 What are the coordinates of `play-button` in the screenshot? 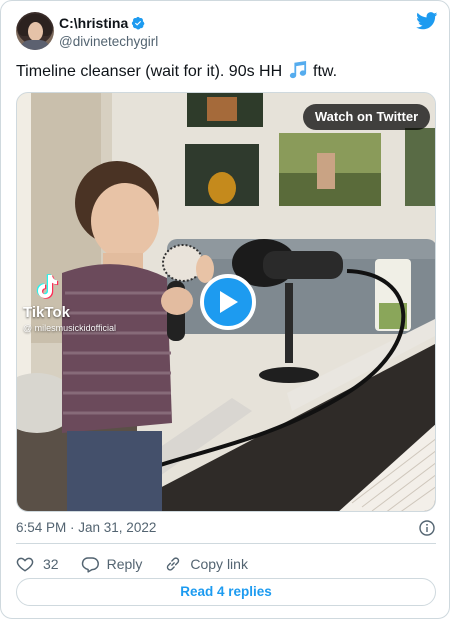 It's located at (228, 302).